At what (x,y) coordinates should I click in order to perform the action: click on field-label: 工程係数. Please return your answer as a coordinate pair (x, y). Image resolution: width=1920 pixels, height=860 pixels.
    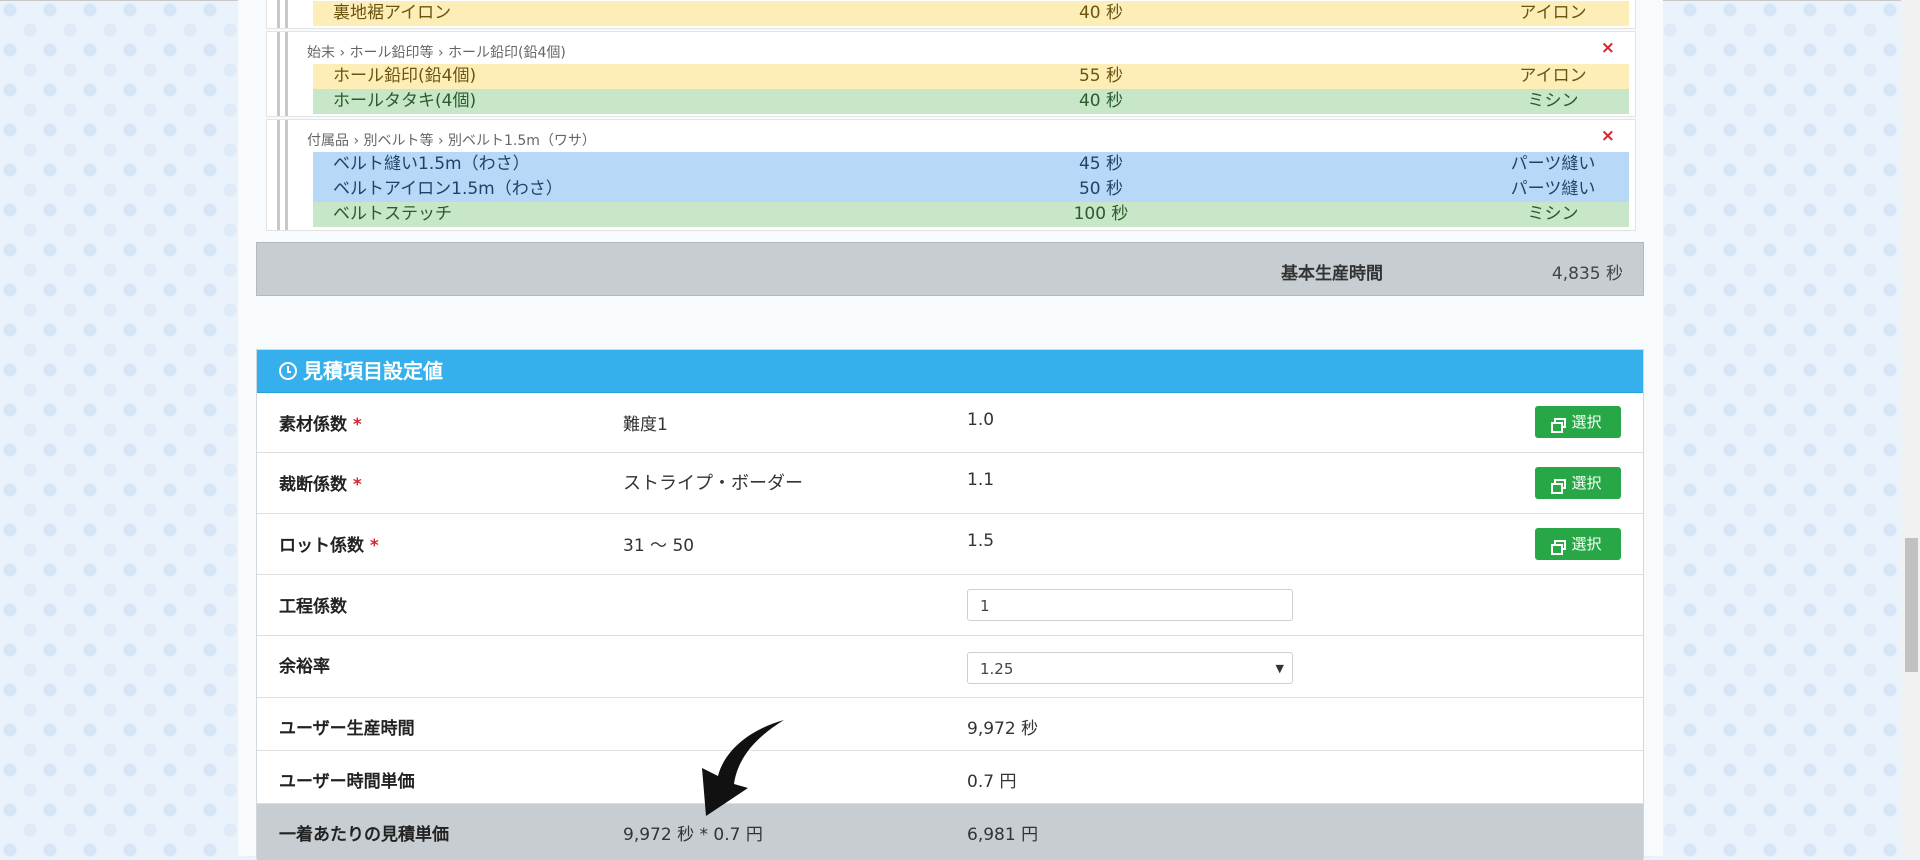
    Looking at the image, I should click on (313, 607).